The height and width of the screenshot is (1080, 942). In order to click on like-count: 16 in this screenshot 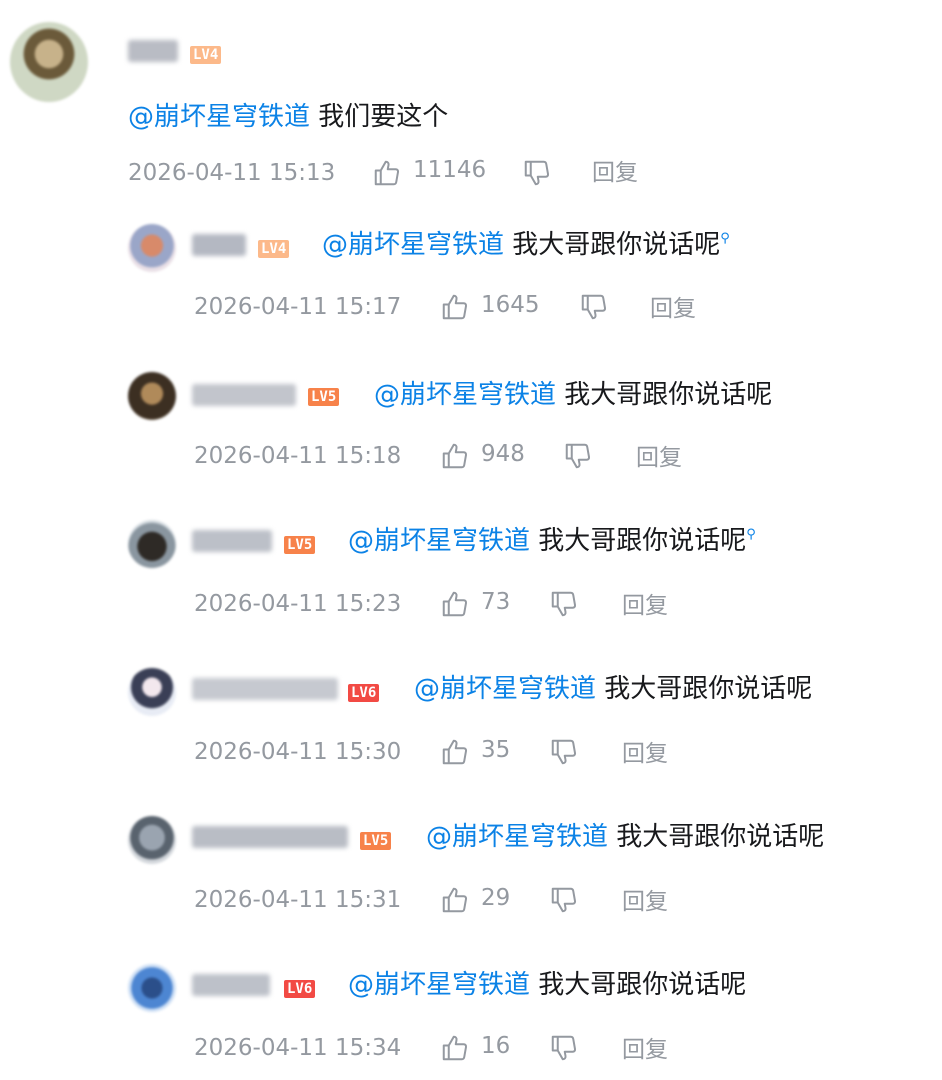, I will do `click(496, 1046)`.